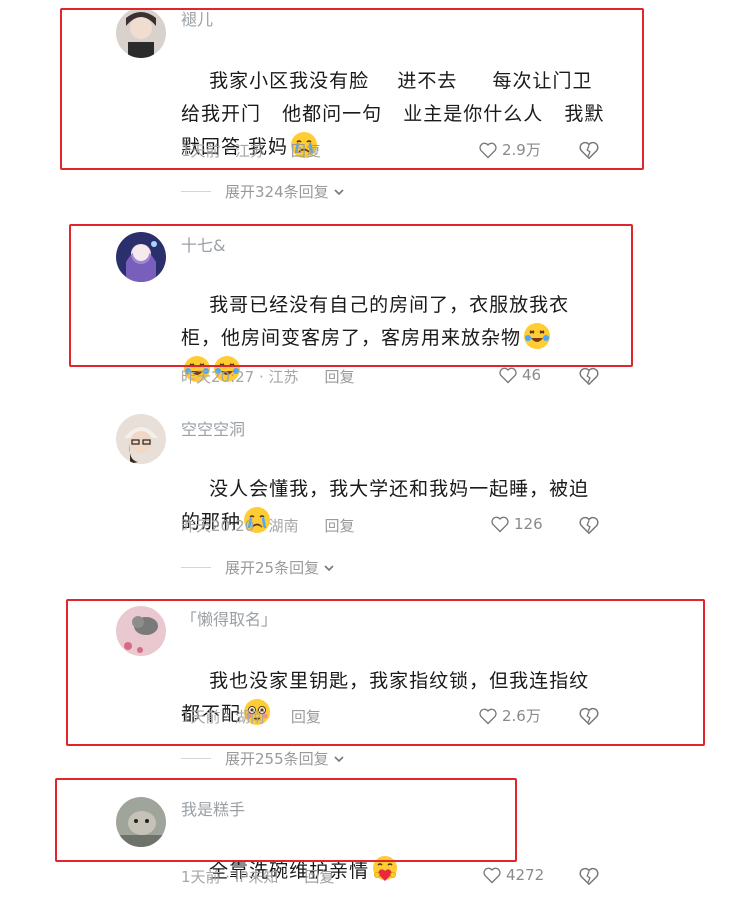 Image resolution: width=735 pixels, height=921 pixels. I want to click on like-count: 46, so click(532, 375).